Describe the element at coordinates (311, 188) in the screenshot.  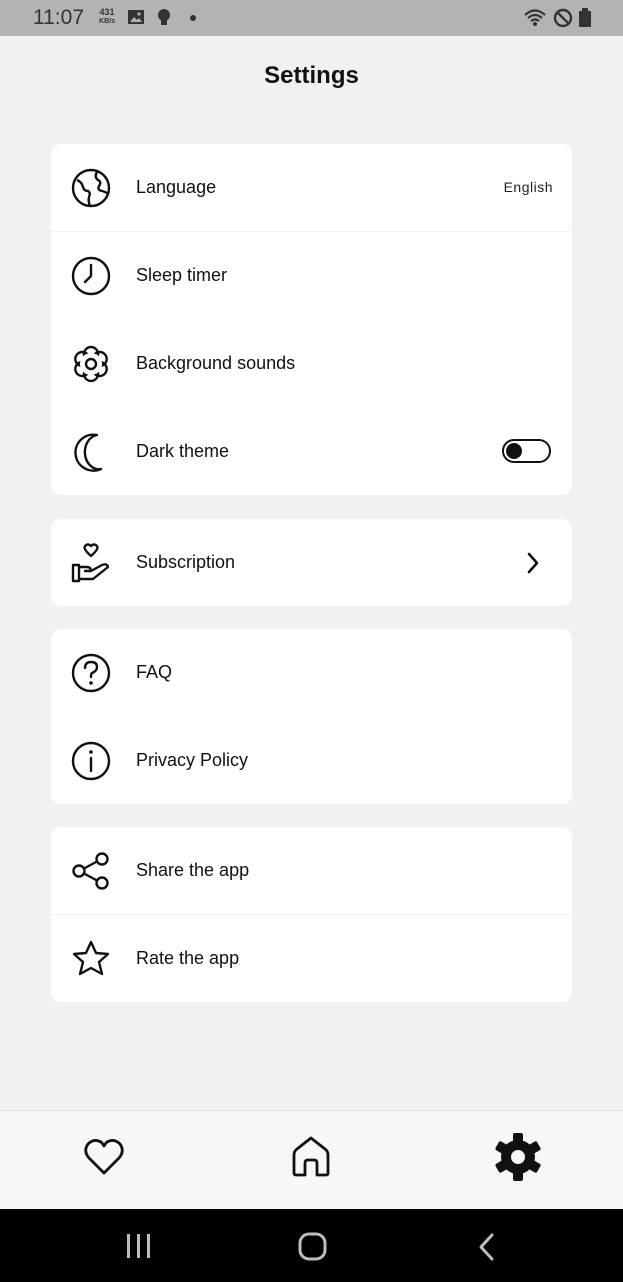
I see `language-row: Language English` at that location.